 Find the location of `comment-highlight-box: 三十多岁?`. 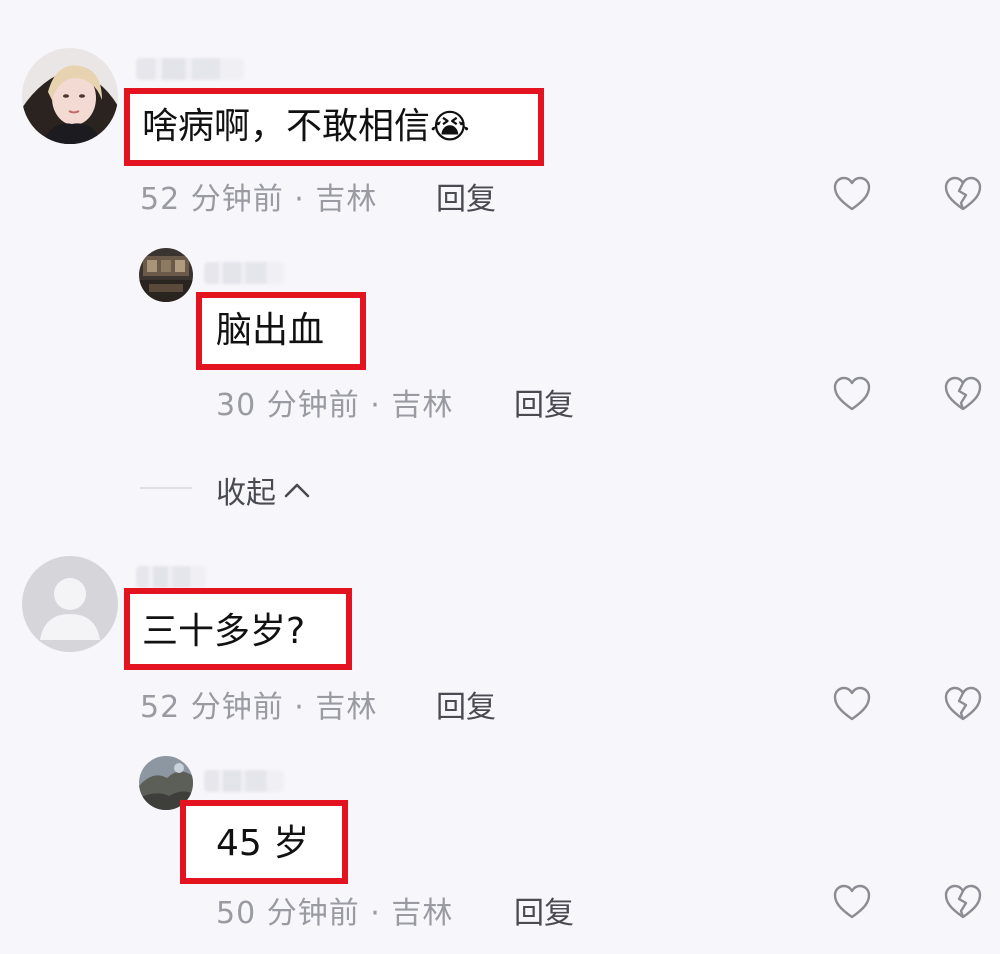

comment-highlight-box: 三十多岁? is located at coordinates (238, 629).